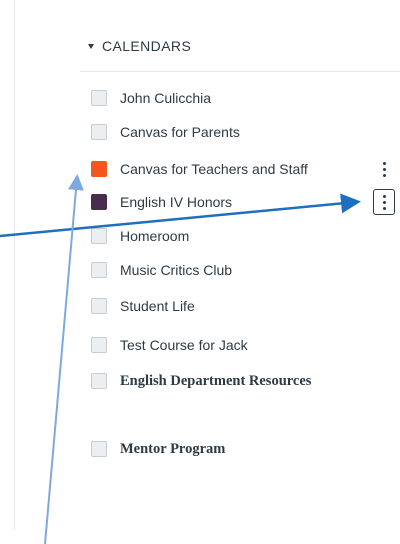  Describe the element at coordinates (91, 46) in the screenshot. I see `caret-down-icon` at that location.